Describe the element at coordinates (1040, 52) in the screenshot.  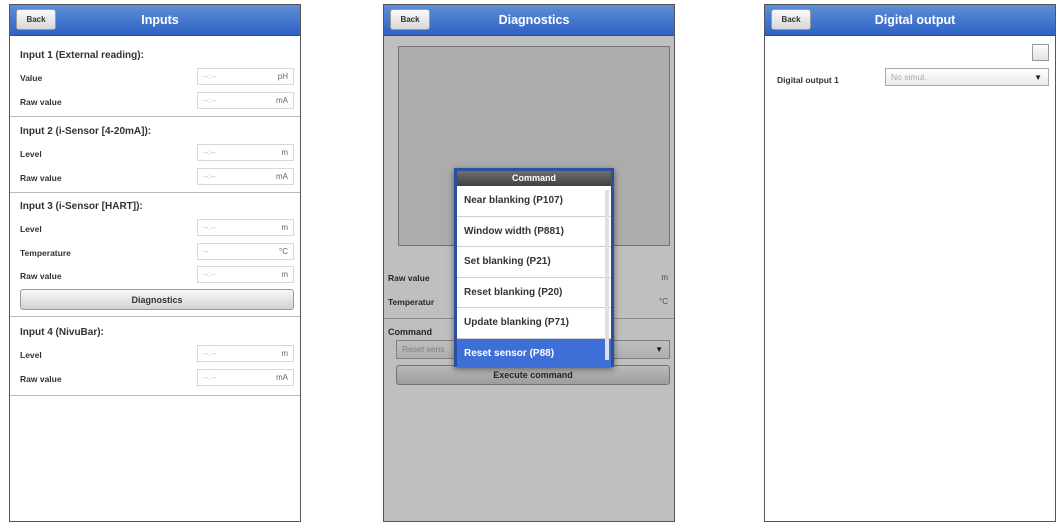
I see `simulation-checkbox` at that location.